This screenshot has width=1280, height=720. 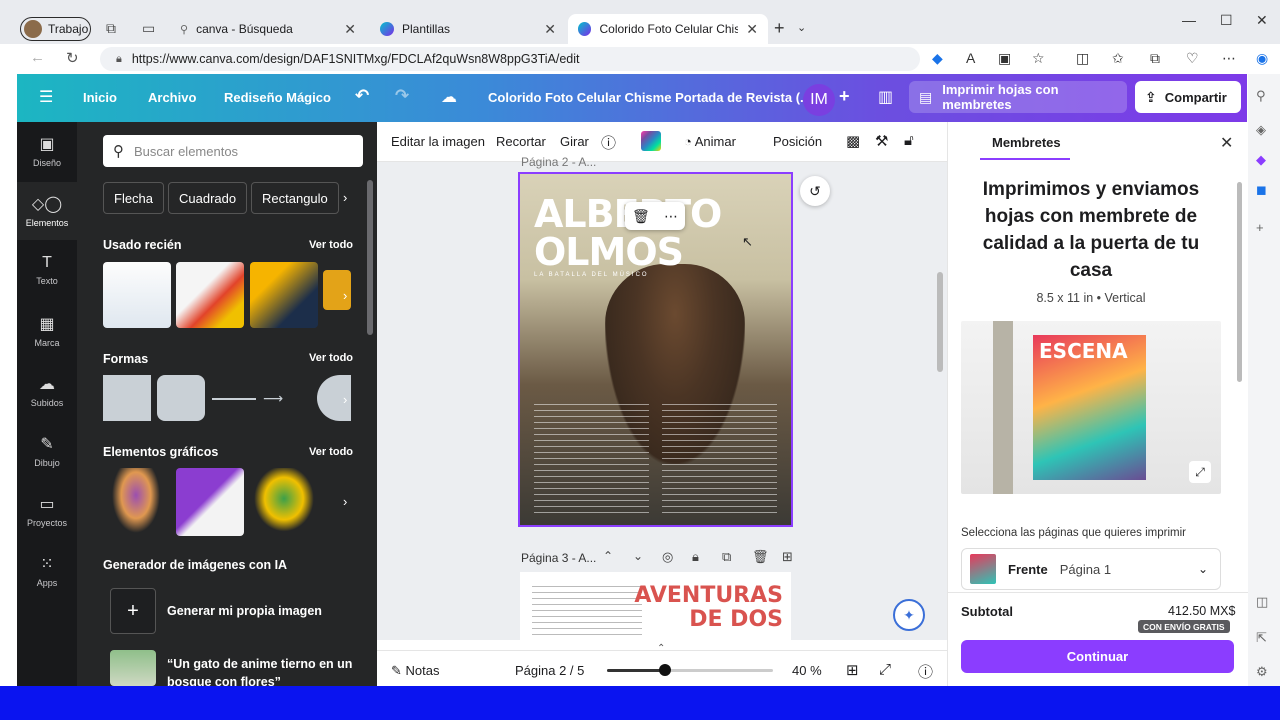 I want to click on continue-button: Continuar, so click(x=1097, y=656).